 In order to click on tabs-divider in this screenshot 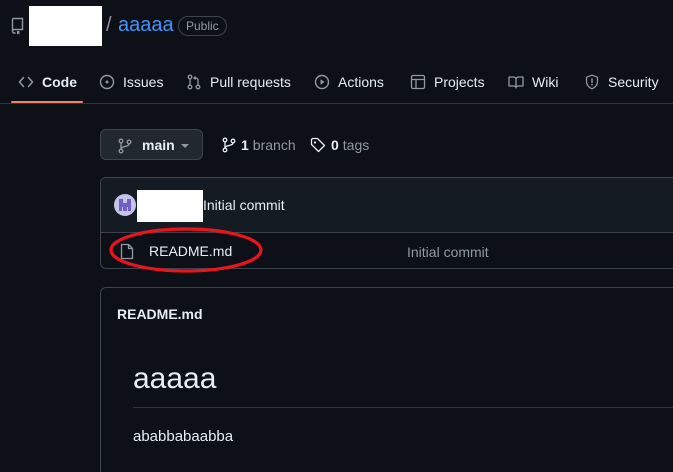, I will do `click(336, 103)`.